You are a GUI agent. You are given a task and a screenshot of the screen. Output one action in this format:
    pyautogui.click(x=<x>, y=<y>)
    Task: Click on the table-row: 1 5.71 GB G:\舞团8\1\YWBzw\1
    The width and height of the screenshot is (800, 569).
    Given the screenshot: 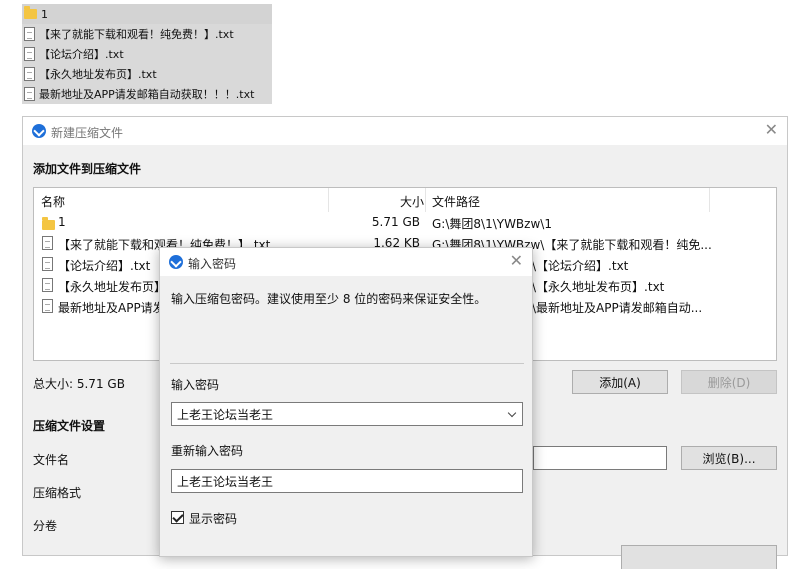 What is the action you would take?
    pyautogui.click(x=405, y=222)
    